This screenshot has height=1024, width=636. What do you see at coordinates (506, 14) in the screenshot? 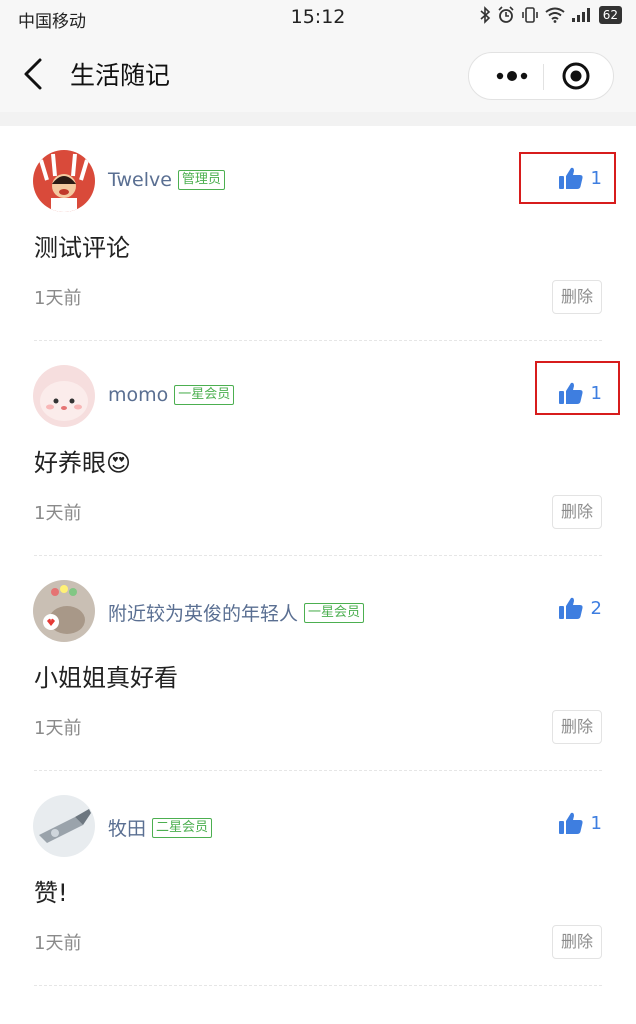
I see `alarm-icon` at bounding box center [506, 14].